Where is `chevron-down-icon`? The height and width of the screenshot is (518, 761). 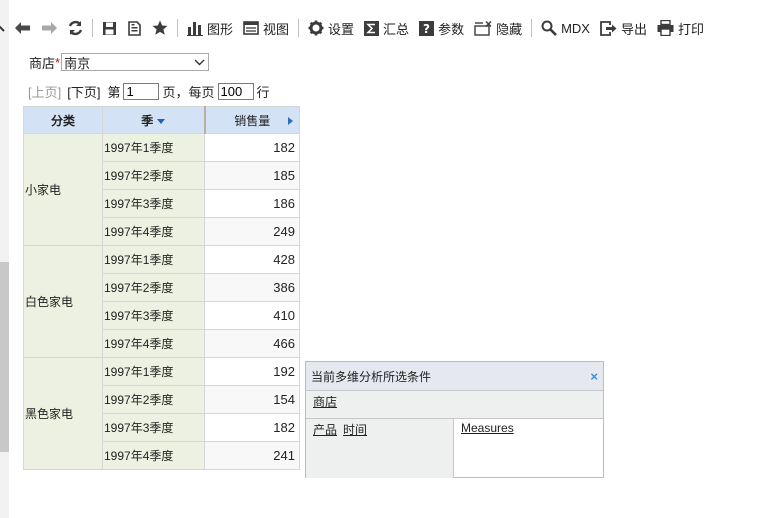 chevron-down-icon is located at coordinates (199, 62).